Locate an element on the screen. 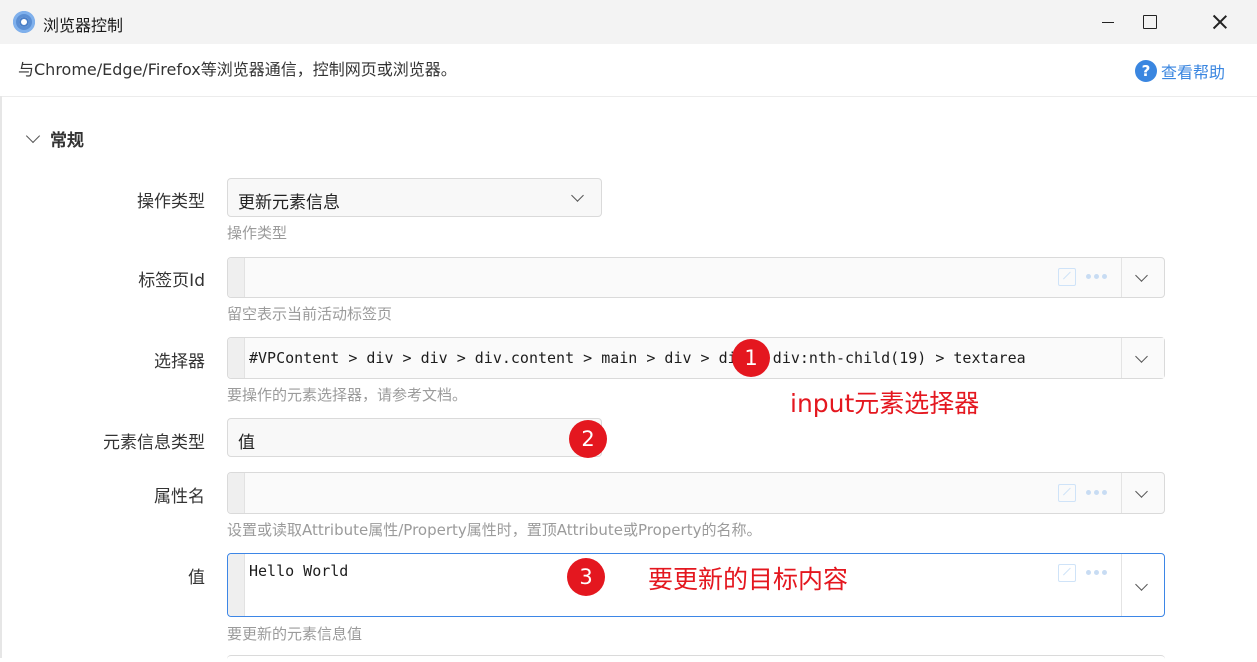  annotation-note-3: 要更新的目标内容 is located at coordinates (748, 579).